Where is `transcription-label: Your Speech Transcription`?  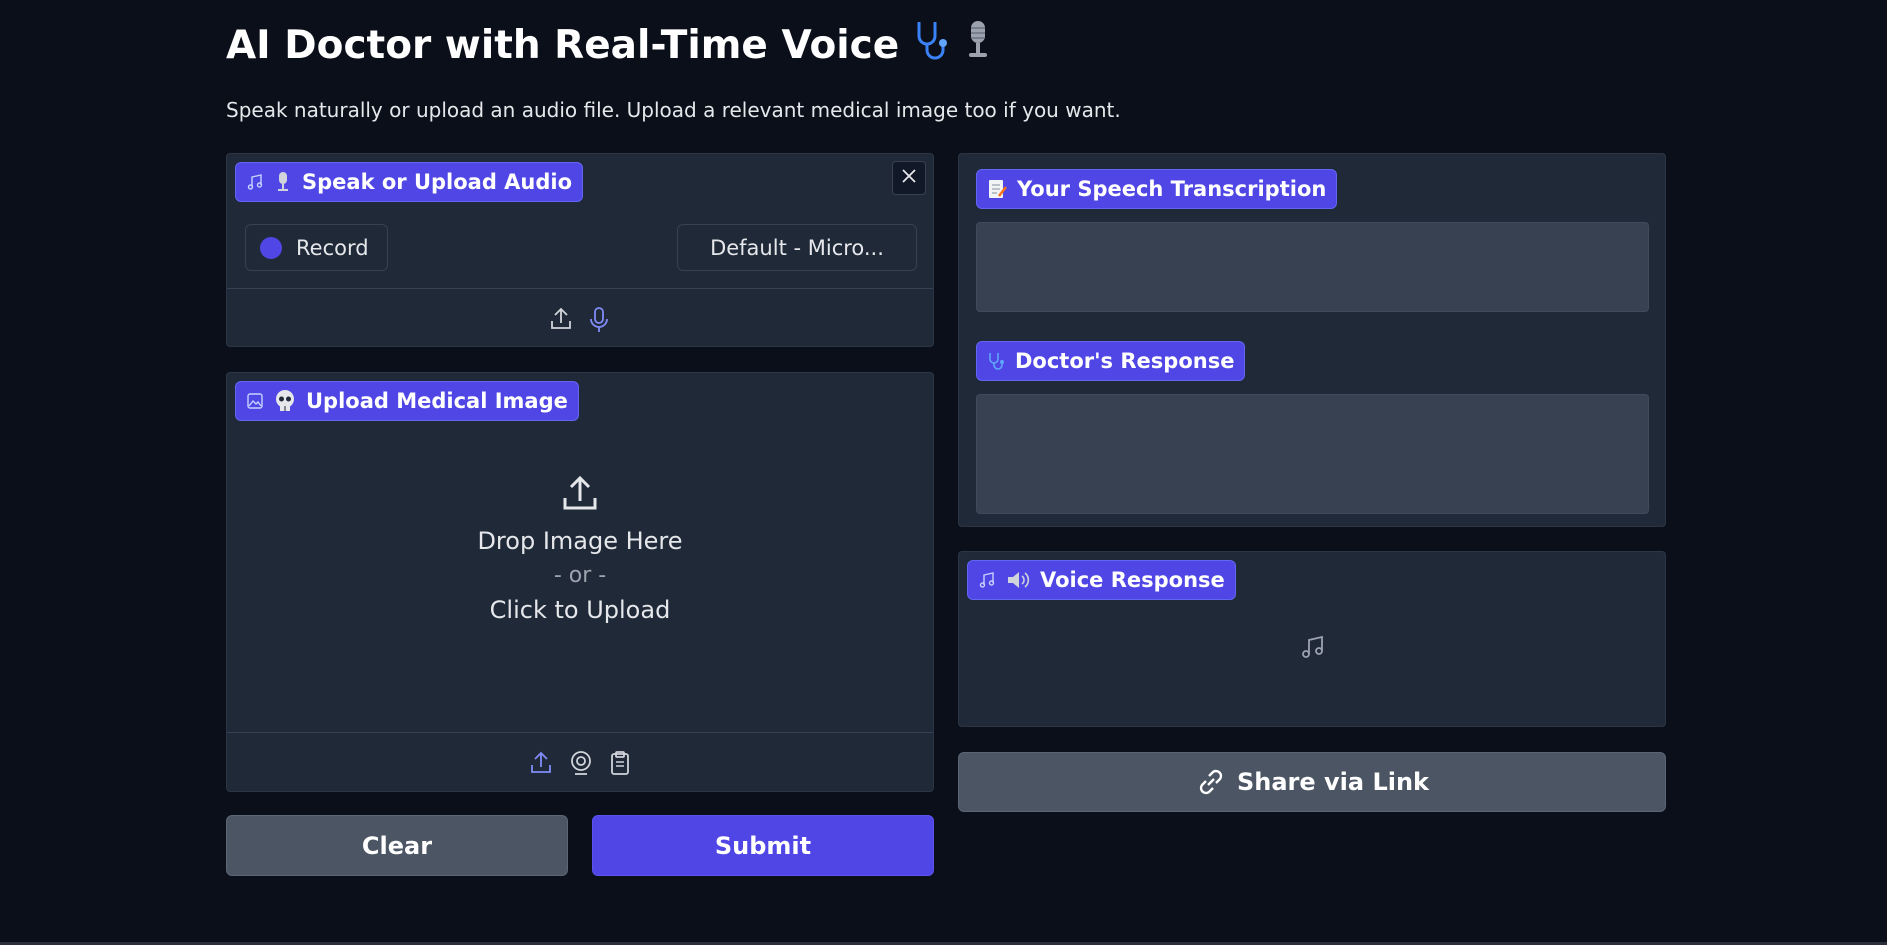 transcription-label: Your Speech Transcription is located at coordinates (1157, 189).